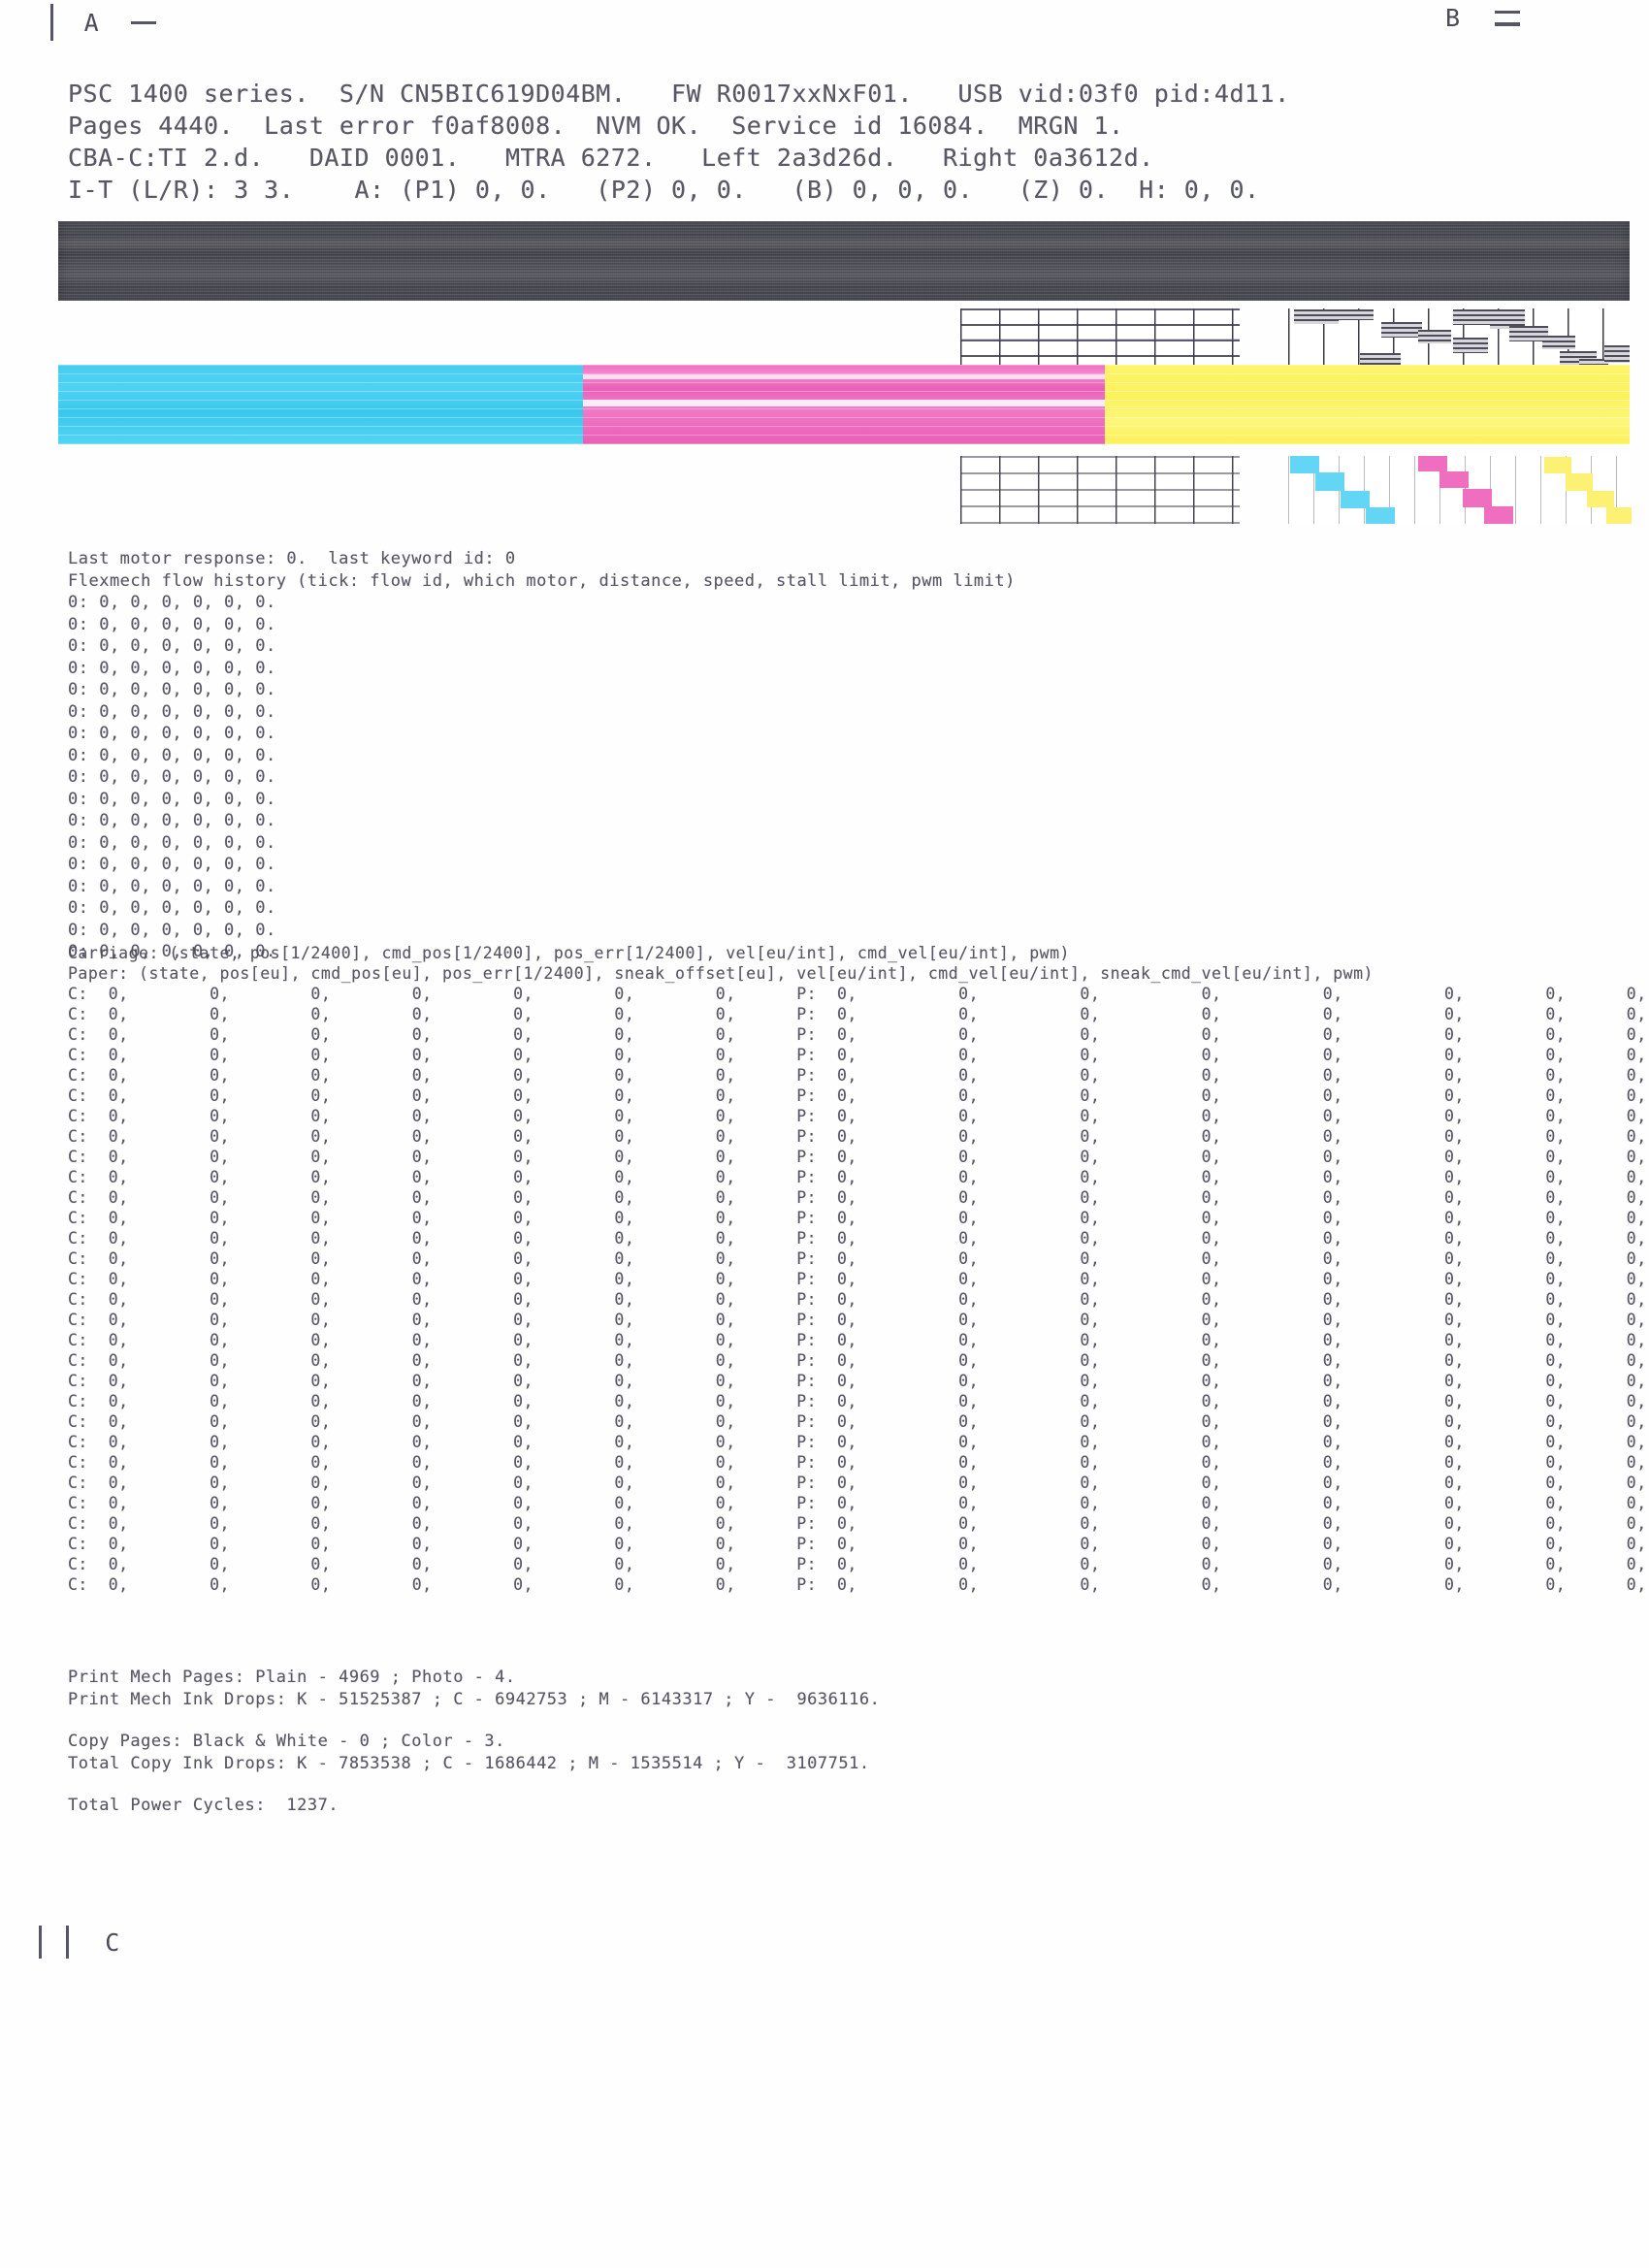  Describe the element at coordinates (1460, 490) in the screenshot. I see `alignment-grid-color-stair-lower` at that location.